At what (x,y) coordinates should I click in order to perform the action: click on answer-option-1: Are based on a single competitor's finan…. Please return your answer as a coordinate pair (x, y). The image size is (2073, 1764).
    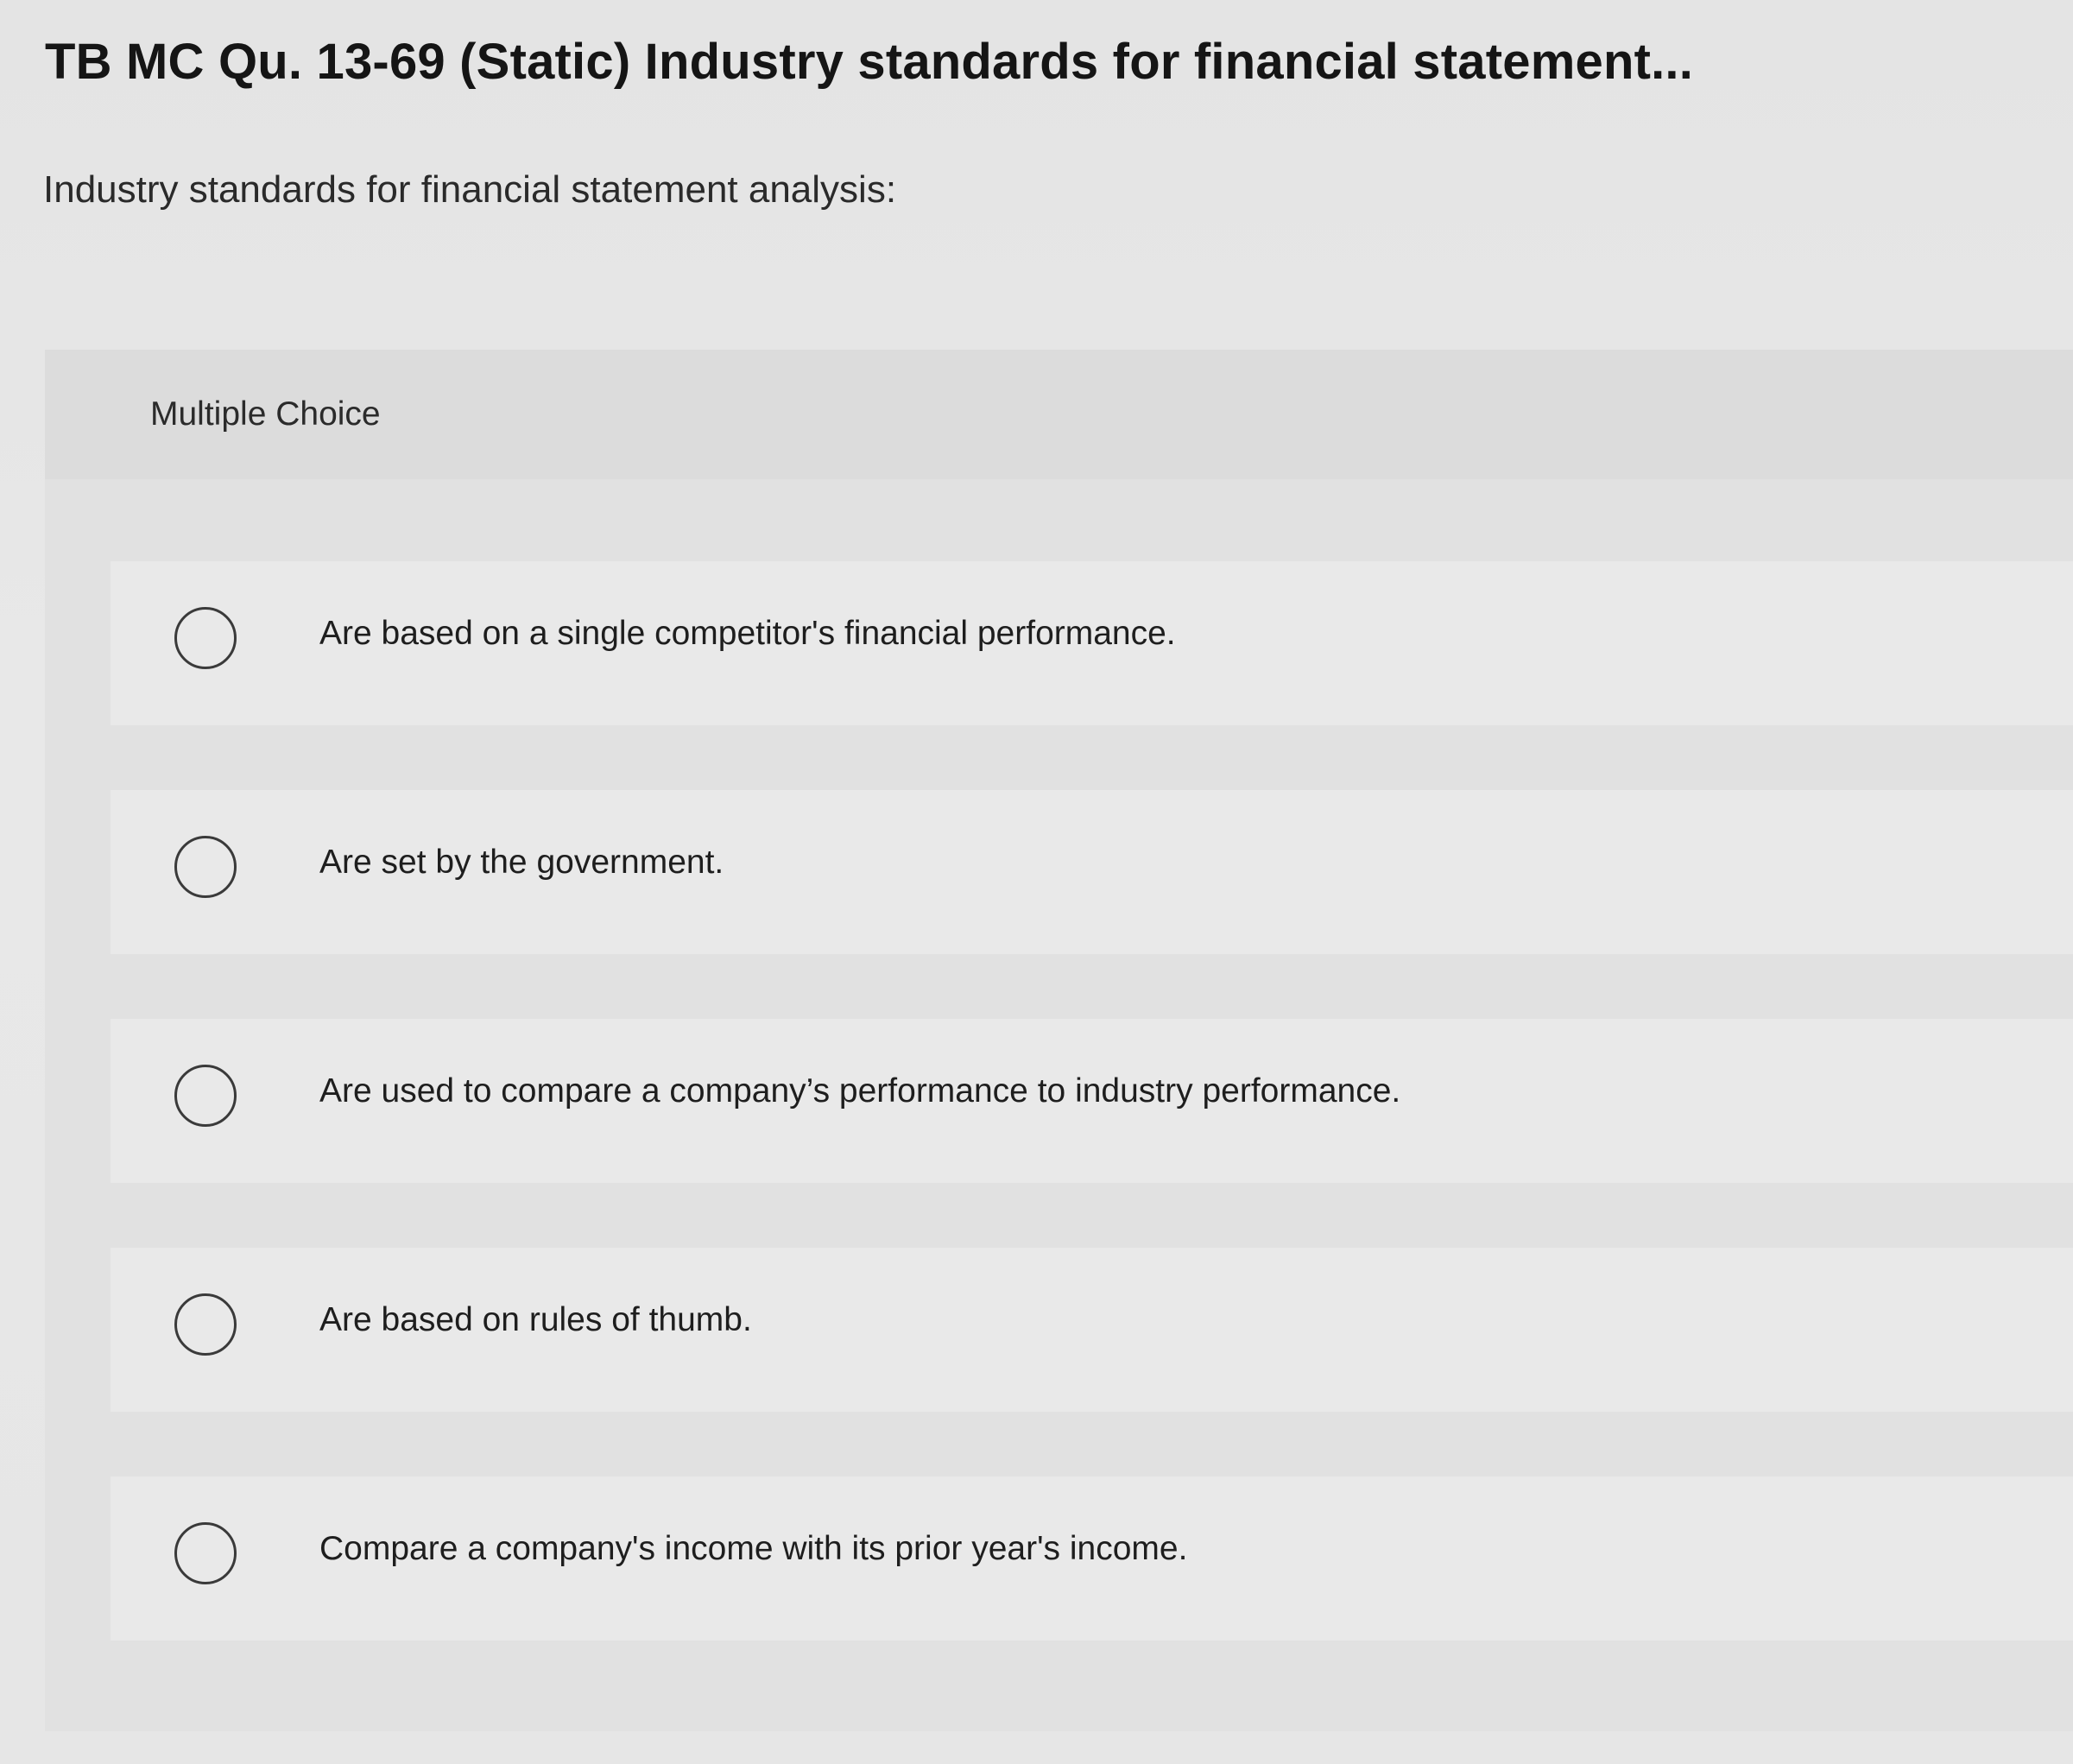
    Looking at the image, I should click on (1092, 643).